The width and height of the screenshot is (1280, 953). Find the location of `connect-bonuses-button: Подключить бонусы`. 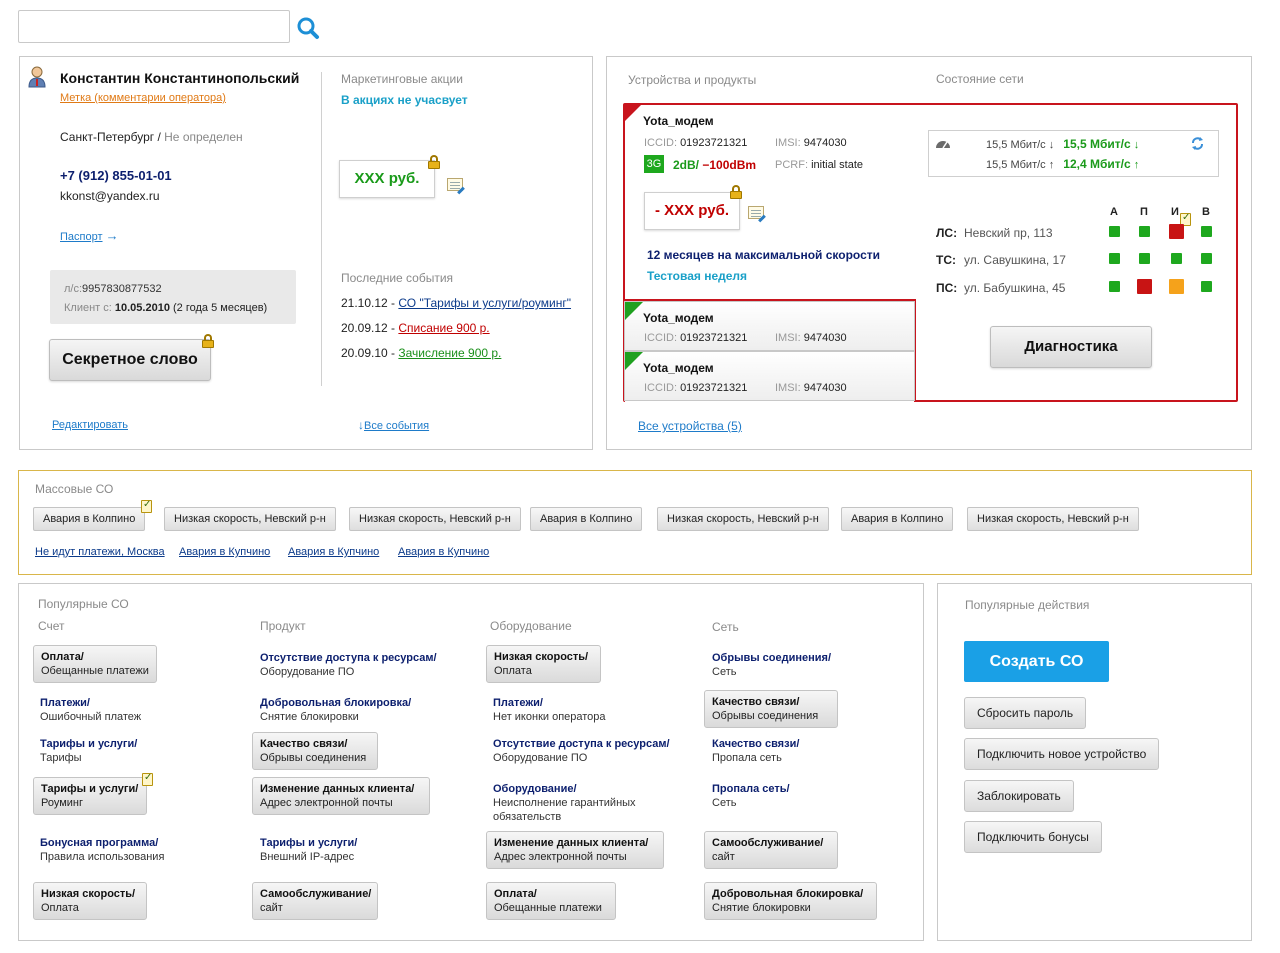

connect-bonuses-button: Подключить бонусы is located at coordinates (1033, 837).